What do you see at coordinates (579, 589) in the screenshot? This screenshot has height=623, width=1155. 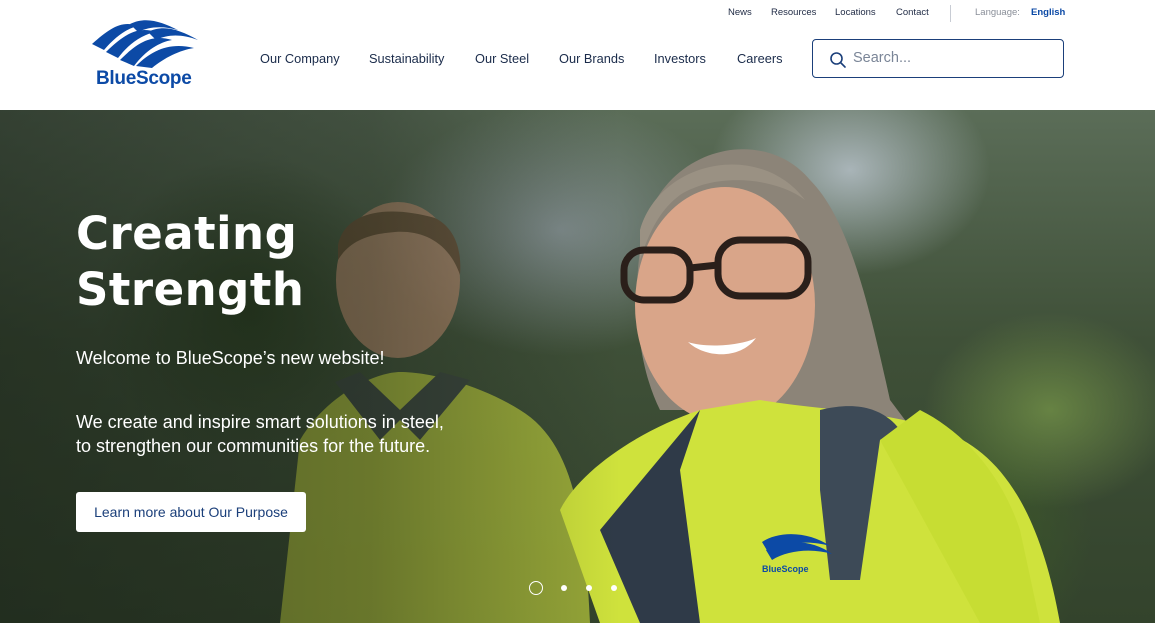 I see `carousel-pagination` at bounding box center [579, 589].